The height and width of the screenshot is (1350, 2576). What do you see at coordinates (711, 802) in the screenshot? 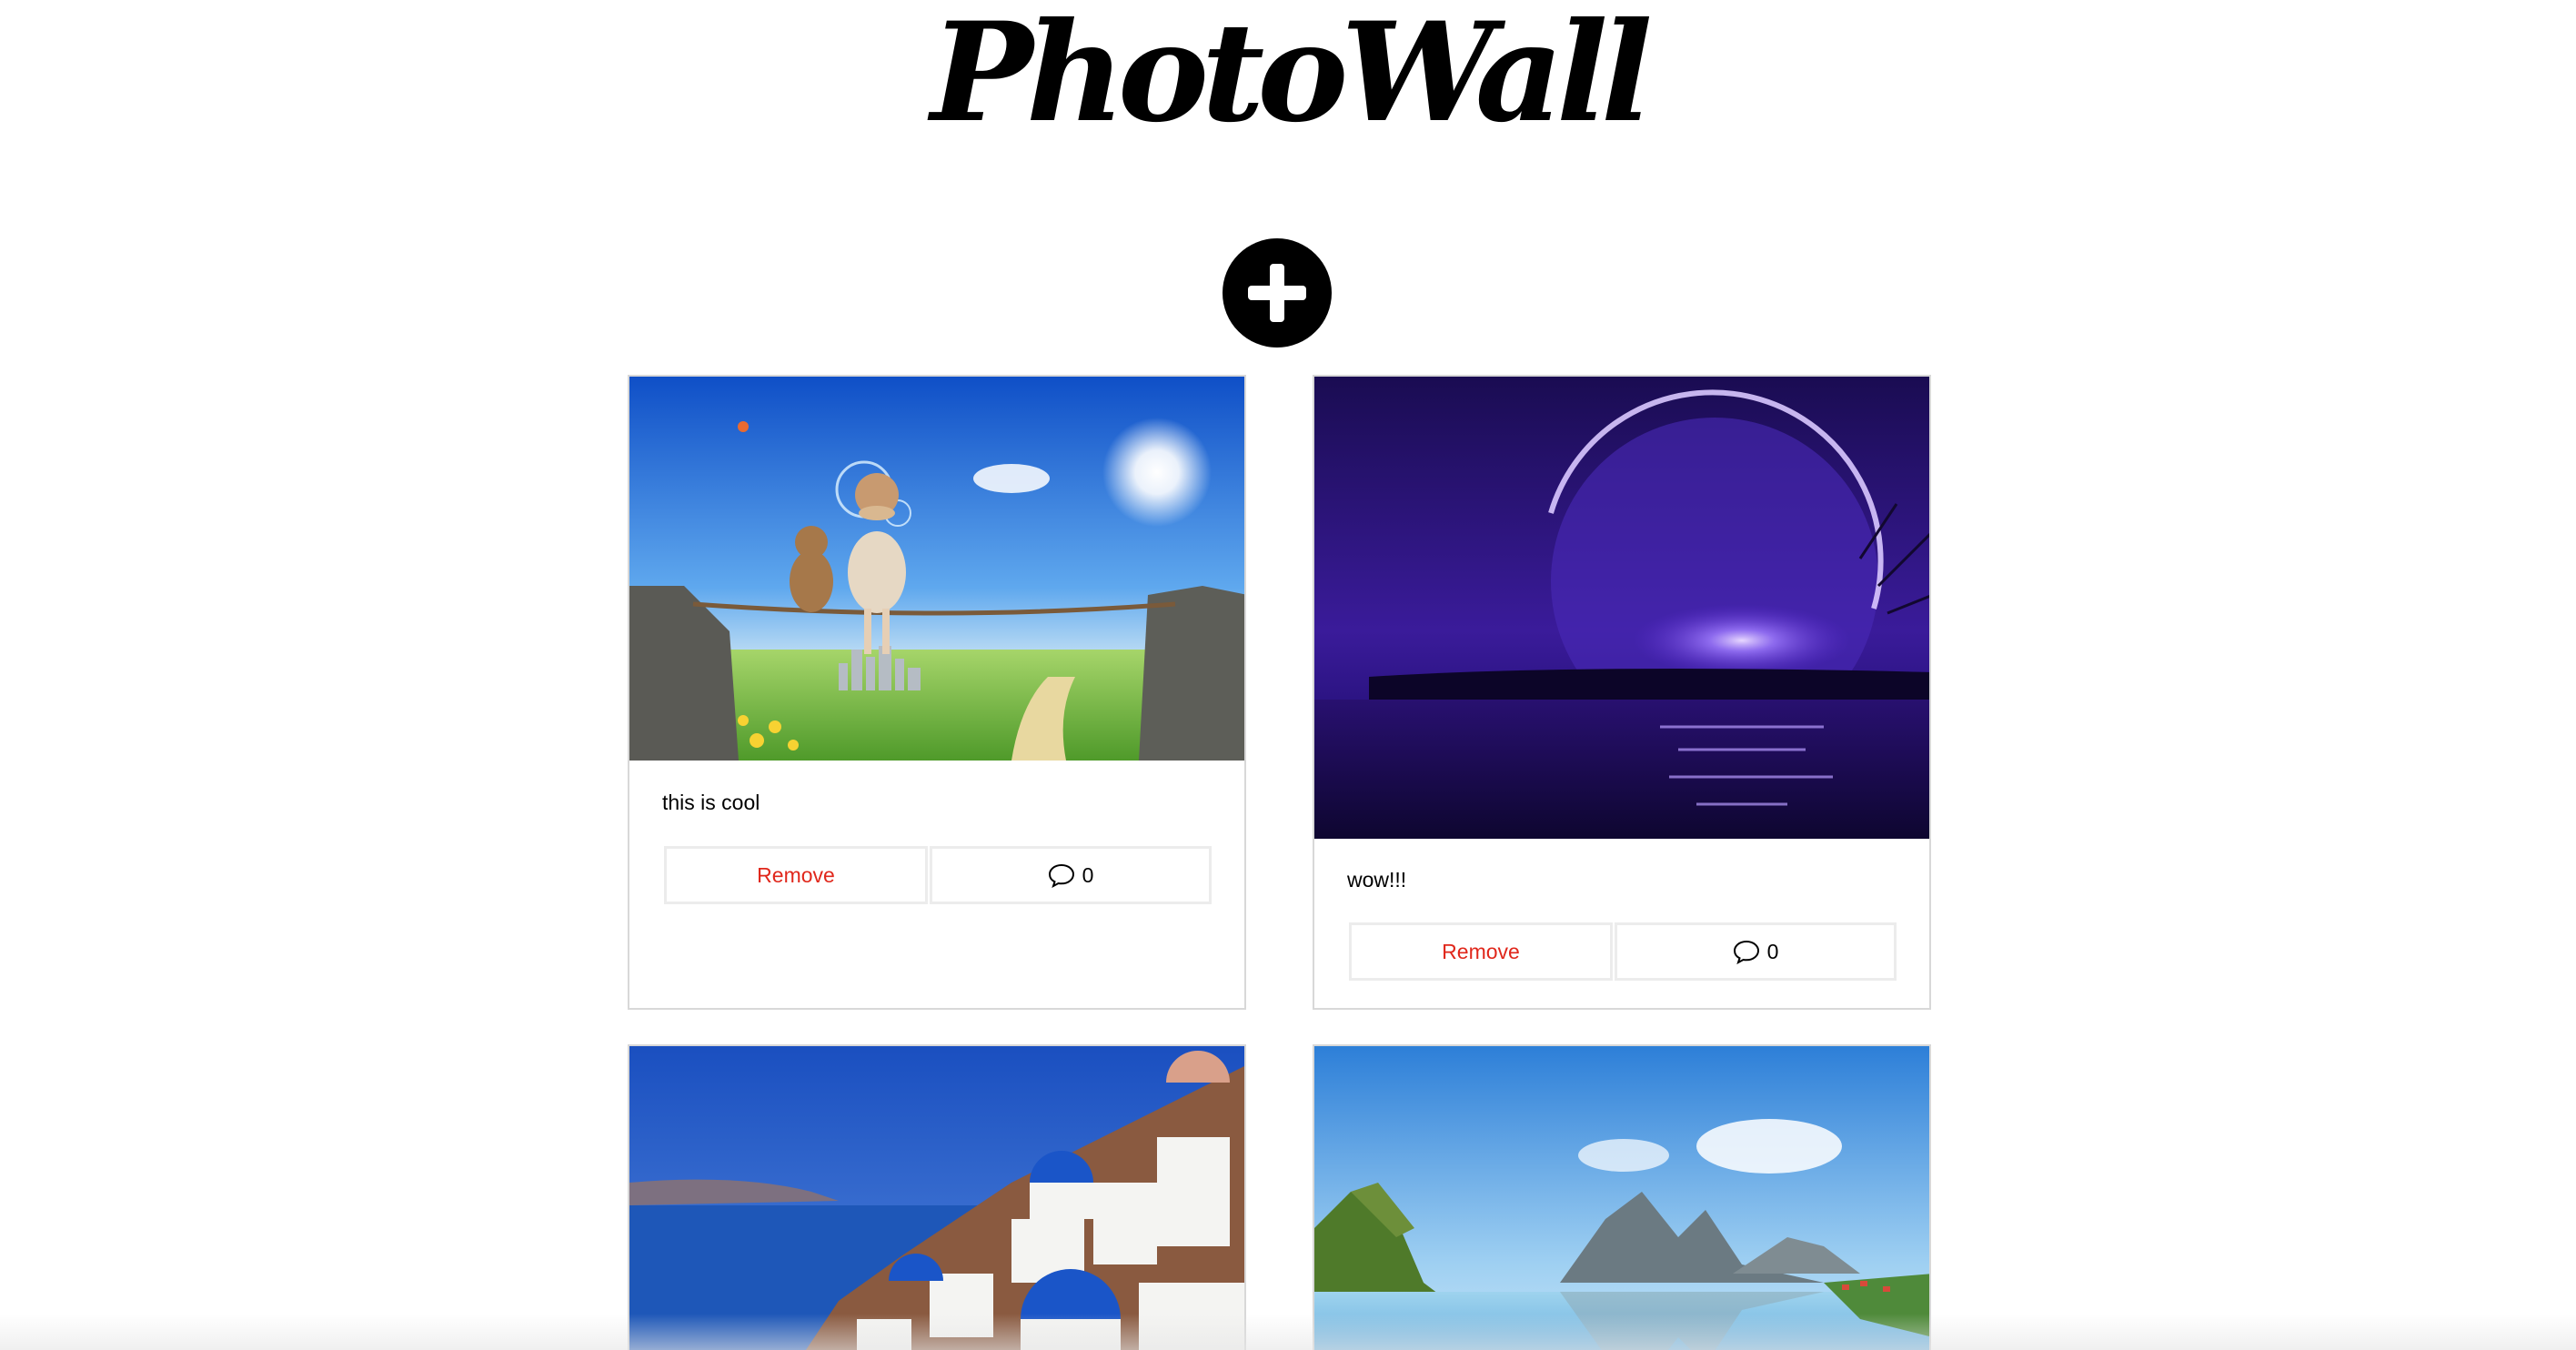
I see `photo-caption: this is cool` at bounding box center [711, 802].